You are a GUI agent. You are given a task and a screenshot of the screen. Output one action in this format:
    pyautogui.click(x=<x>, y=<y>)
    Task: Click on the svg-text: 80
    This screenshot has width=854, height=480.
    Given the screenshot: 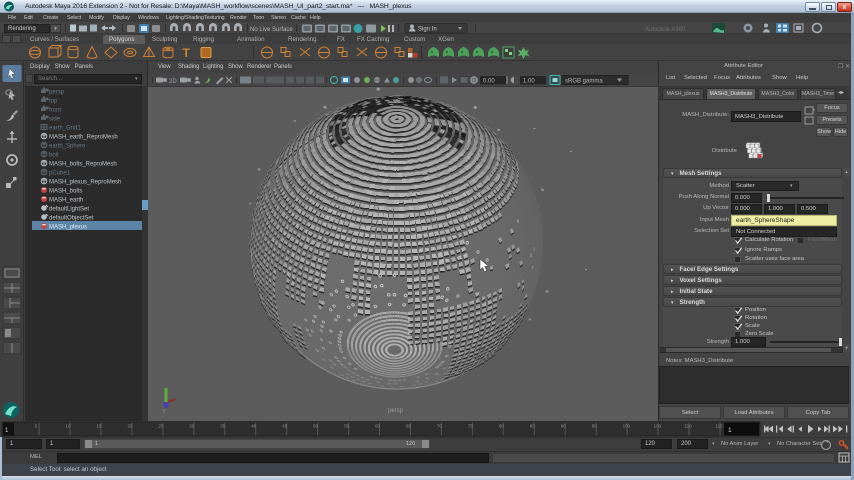 What is the action you would take?
    pyautogui.click(x=502, y=426)
    